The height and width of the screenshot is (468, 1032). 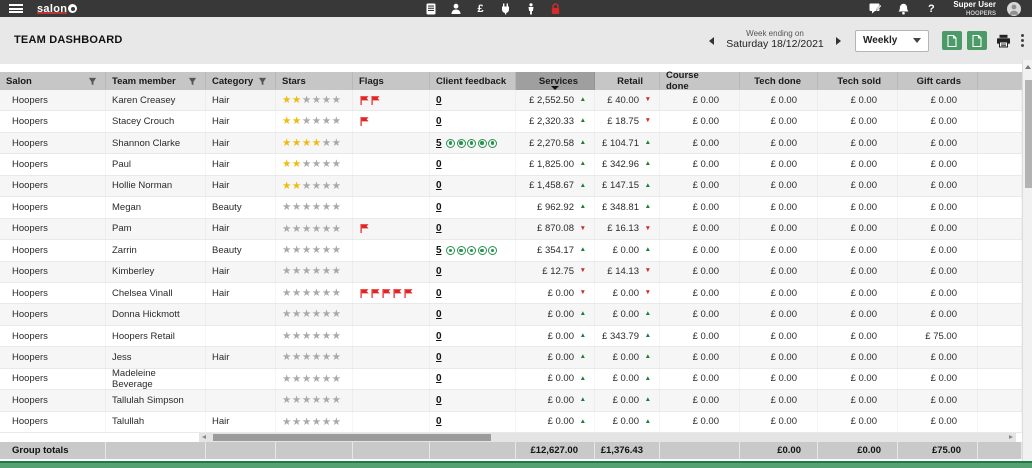 What do you see at coordinates (204, 437) in the screenshot?
I see `scroll-left-icon` at bounding box center [204, 437].